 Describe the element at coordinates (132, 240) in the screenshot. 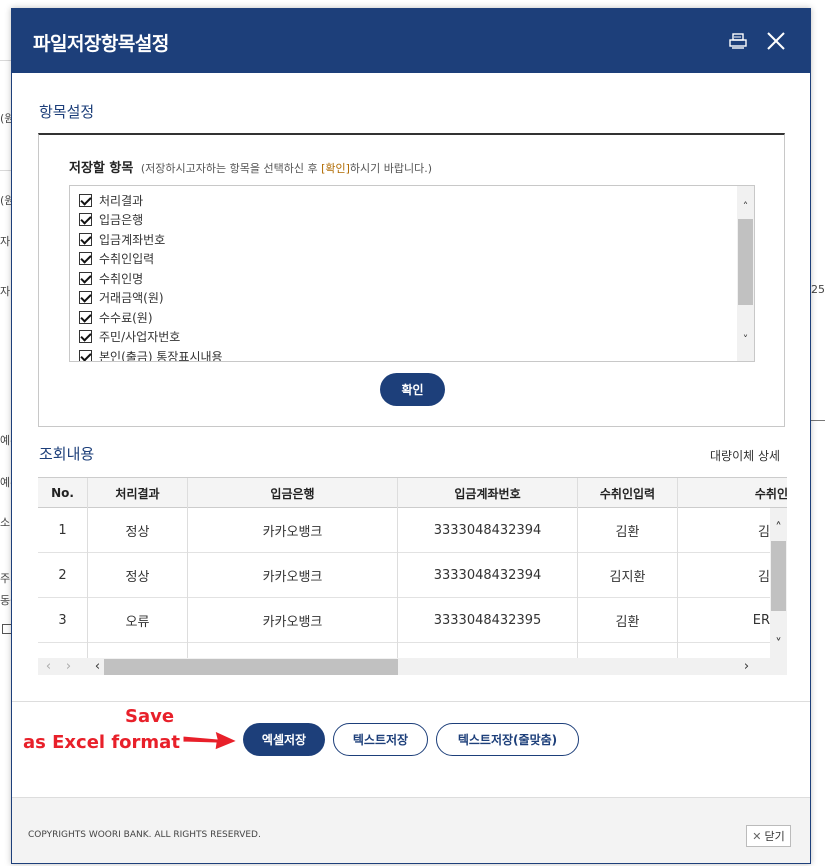

I see `item-label: 입금계좌번호` at that location.